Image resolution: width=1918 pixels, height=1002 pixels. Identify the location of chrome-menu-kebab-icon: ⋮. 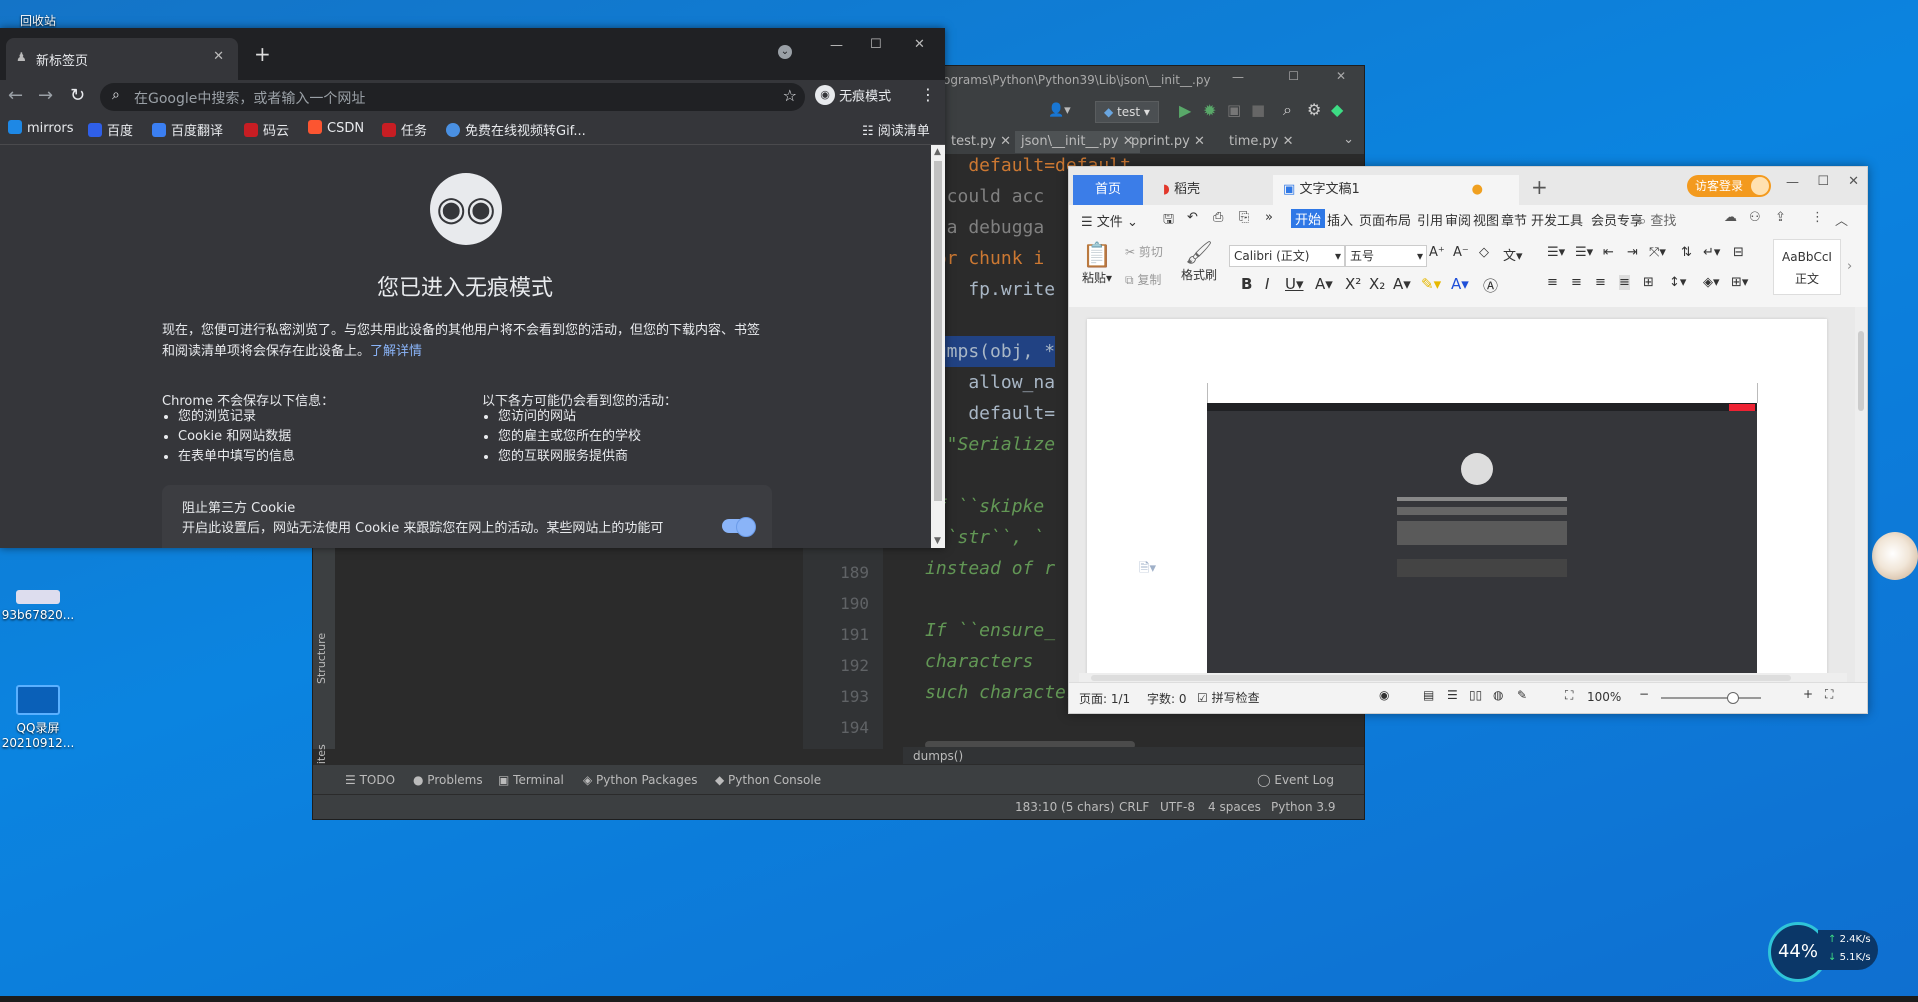
(928, 94).